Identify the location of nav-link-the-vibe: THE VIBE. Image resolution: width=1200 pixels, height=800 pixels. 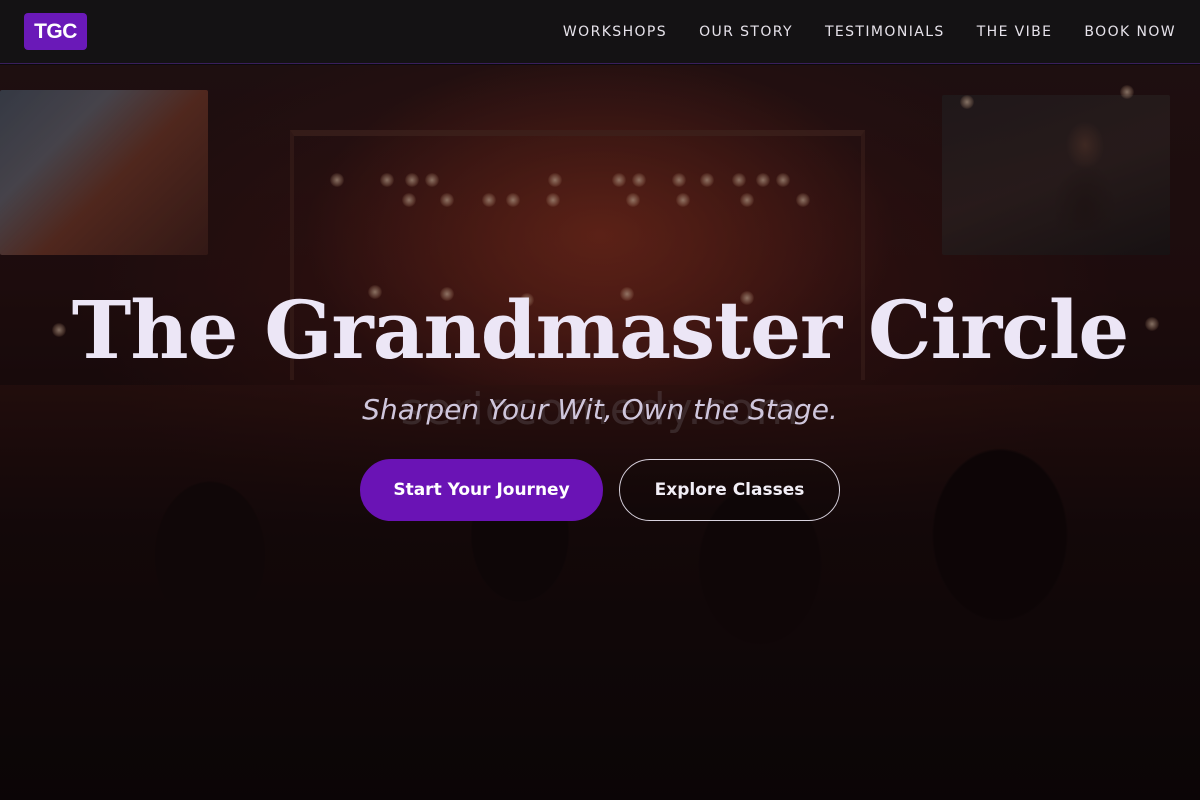
(1015, 32).